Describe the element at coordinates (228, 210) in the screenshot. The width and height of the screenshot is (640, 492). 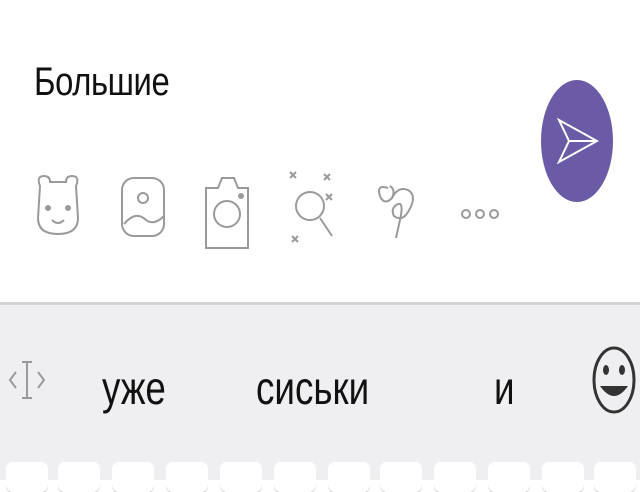
I see `camera-icon` at that location.